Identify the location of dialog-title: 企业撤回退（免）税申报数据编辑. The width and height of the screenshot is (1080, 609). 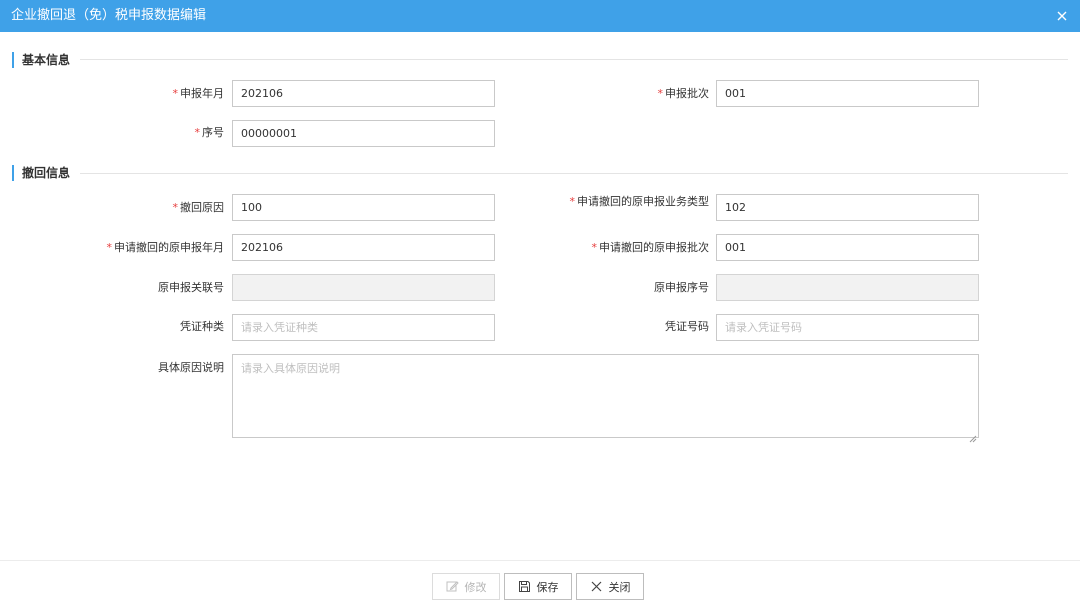
(109, 15).